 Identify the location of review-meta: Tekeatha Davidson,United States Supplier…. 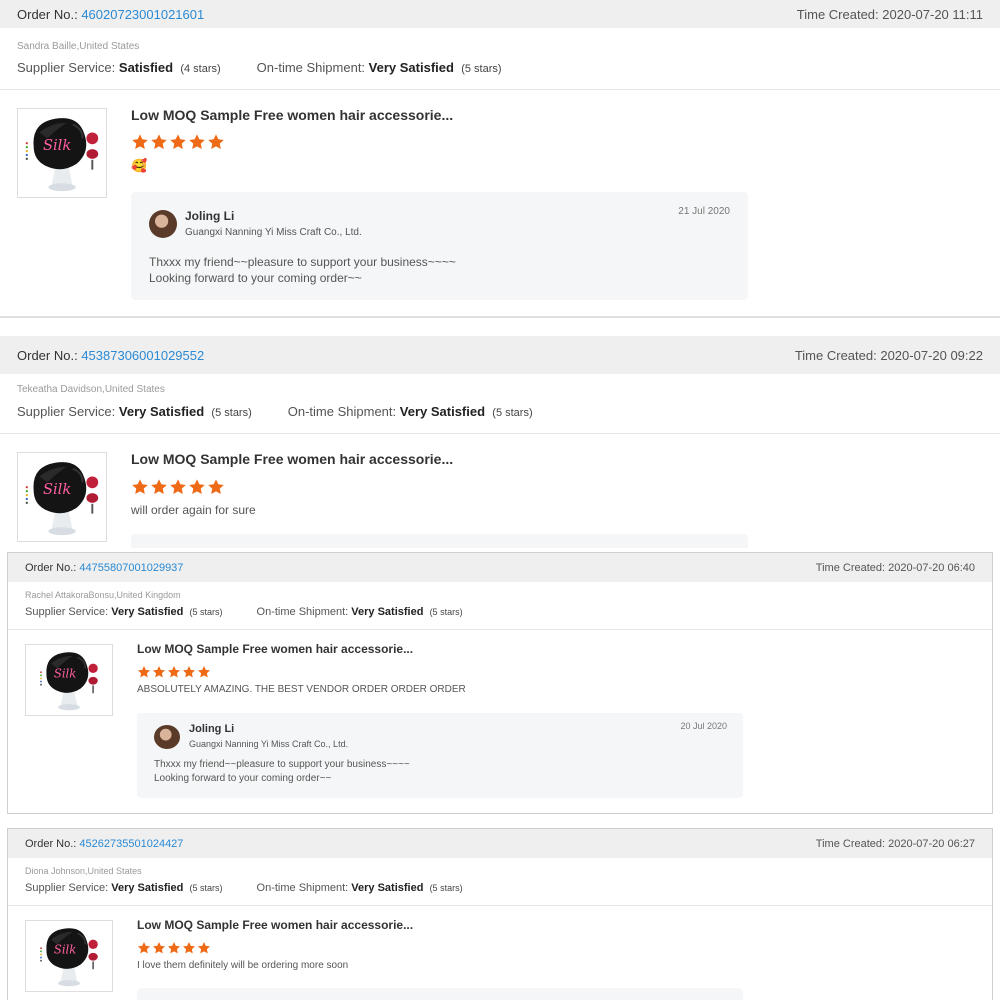
(500, 404).